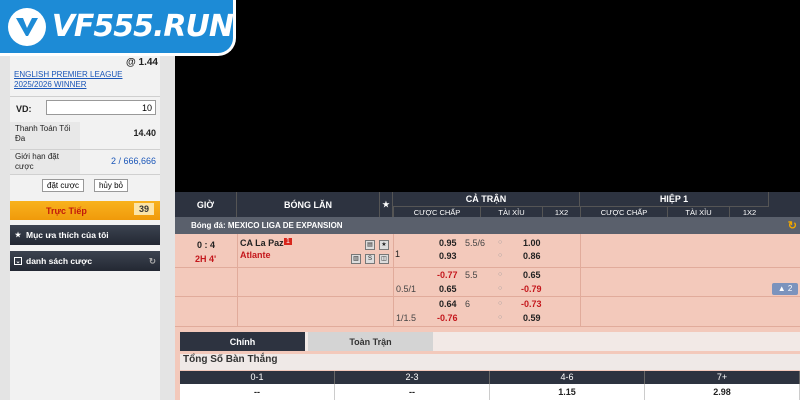 The width and height of the screenshot is (800, 400). Describe the element at coordinates (623, 211) in the screenshot. I see `sub-hdp-half: CƯỢC CHẤP` at that location.